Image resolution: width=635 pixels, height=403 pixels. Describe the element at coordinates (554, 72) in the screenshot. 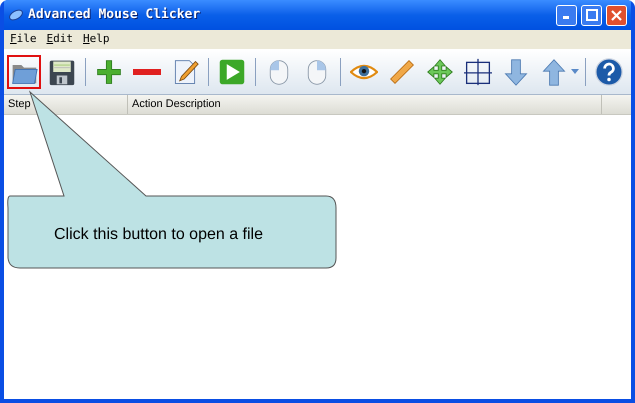

I see `up-arrow-icon` at that location.